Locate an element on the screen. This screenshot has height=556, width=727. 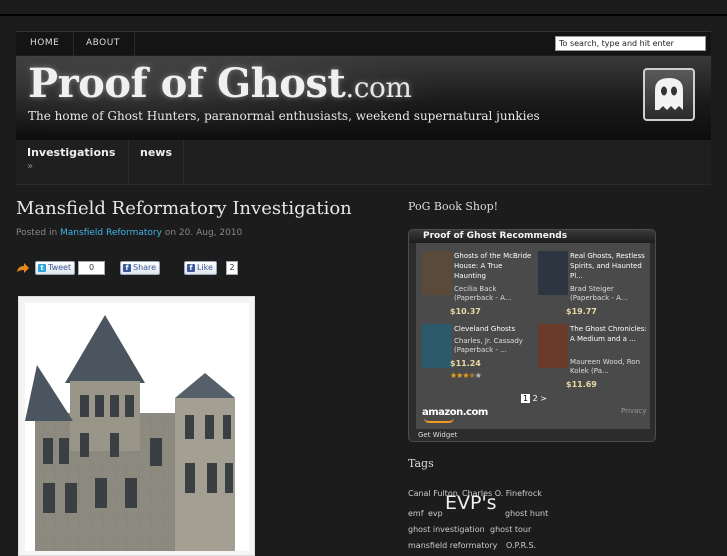
pager-page-2: 2 is located at coordinates (535, 398).